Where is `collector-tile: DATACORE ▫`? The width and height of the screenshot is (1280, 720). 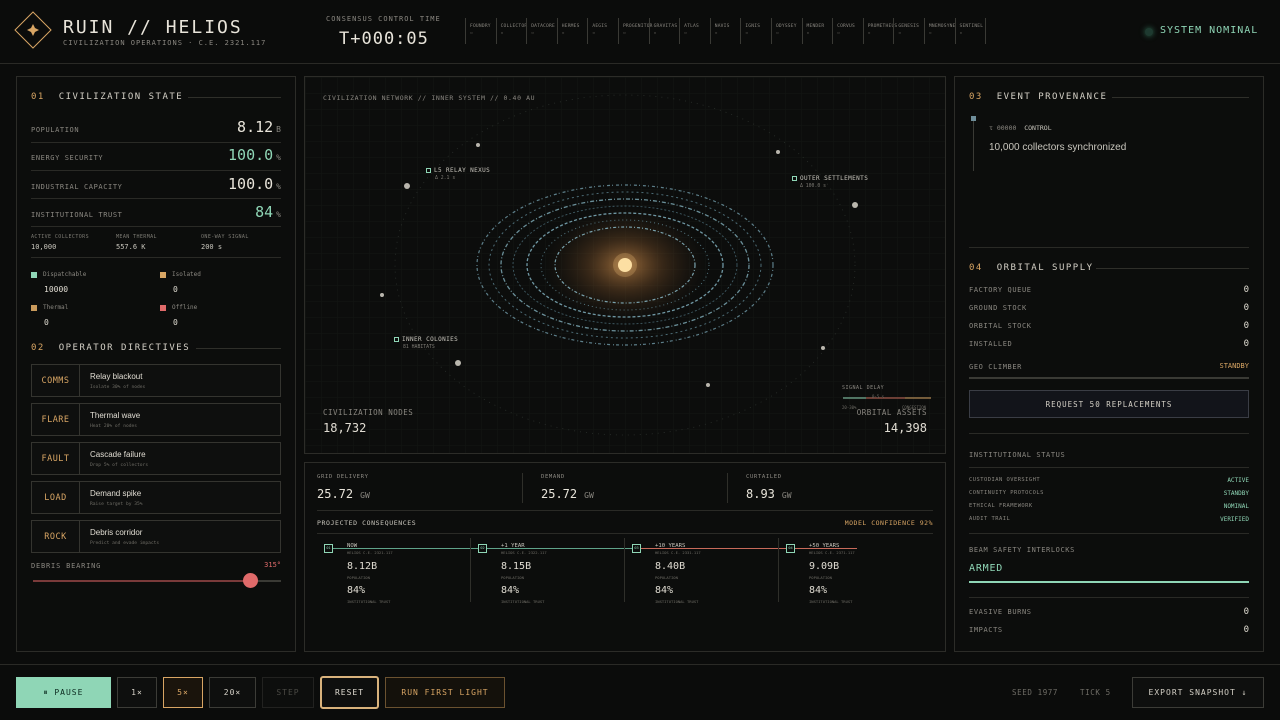 collector-tile: DATACORE ▫ is located at coordinates (541, 31).